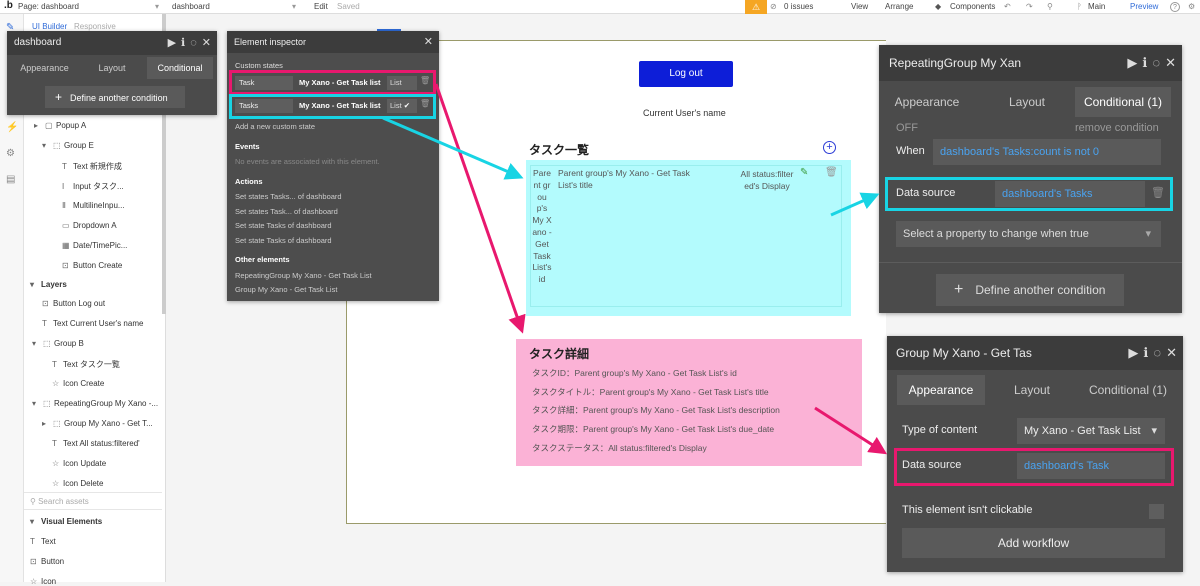  What do you see at coordinates (275, 126) in the screenshot?
I see `add-state-link: Add a new custom state` at bounding box center [275, 126].